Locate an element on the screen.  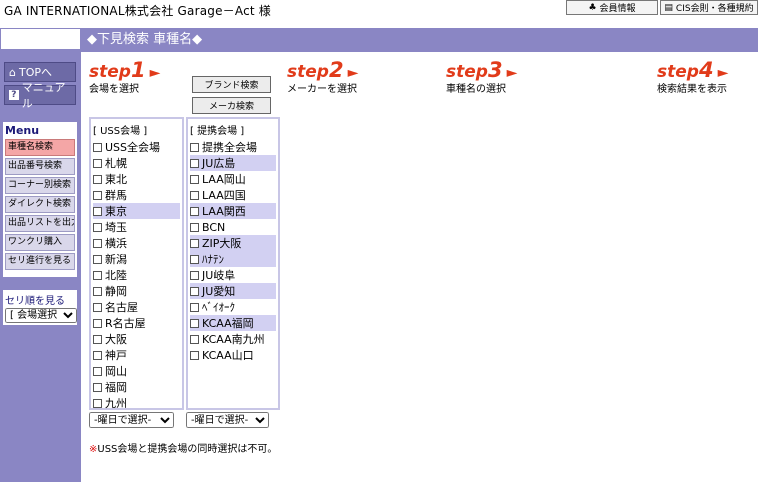
uss-venue-item: 北陸 is located at coordinates (136, 275).